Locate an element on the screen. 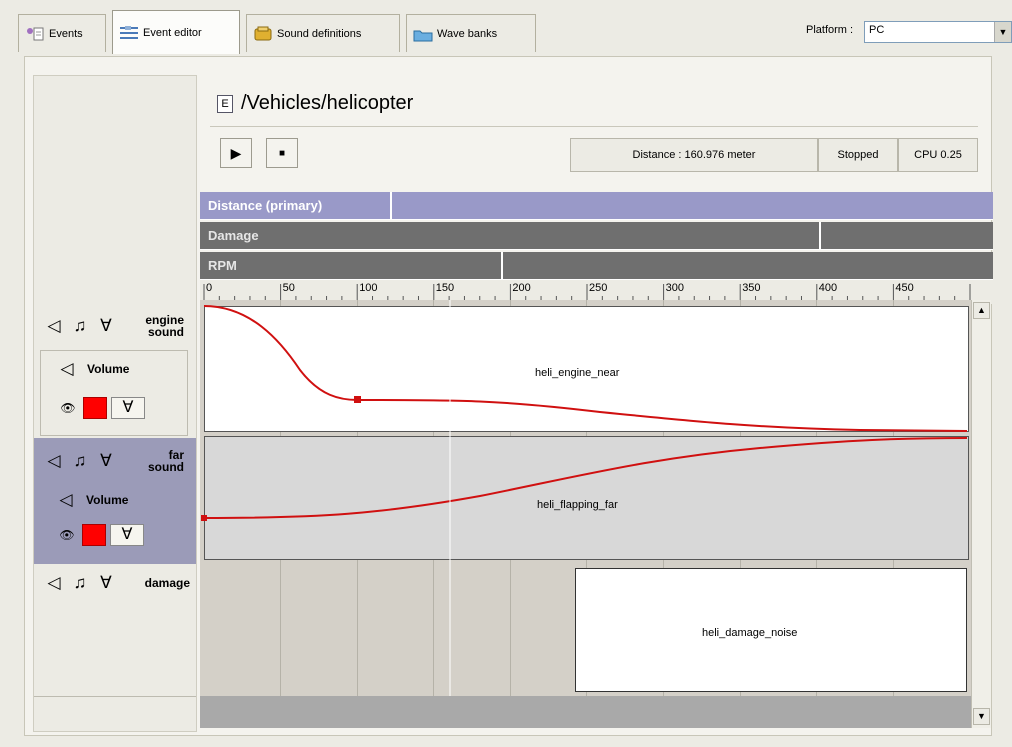 This screenshot has width=1012, height=747. ruler-tick-label: 350 is located at coordinates (751, 288).